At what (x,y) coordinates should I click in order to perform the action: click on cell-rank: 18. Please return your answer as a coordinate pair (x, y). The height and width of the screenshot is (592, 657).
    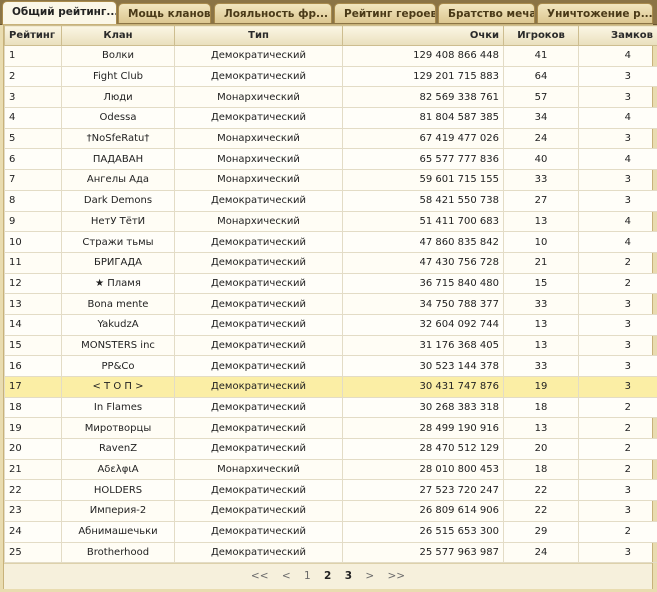
    Looking at the image, I should click on (33, 407).